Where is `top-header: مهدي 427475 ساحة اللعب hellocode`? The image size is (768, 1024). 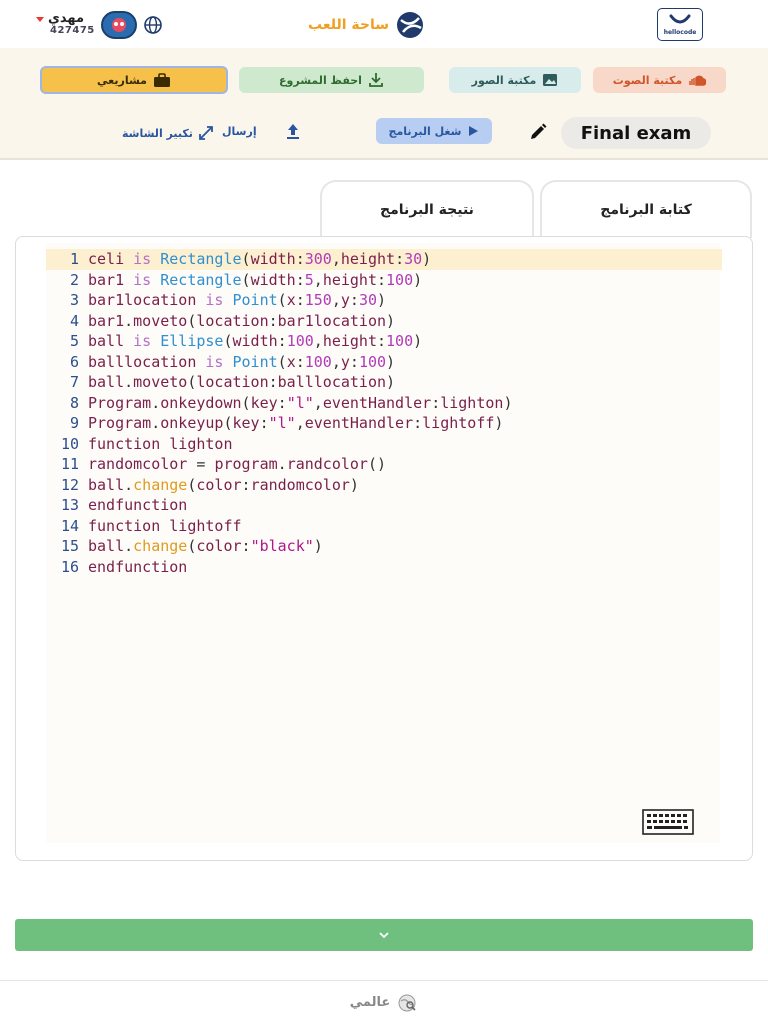
top-header: مهدي 427475 ساحة اللعب hellocode is located at coordinates (384, 24).